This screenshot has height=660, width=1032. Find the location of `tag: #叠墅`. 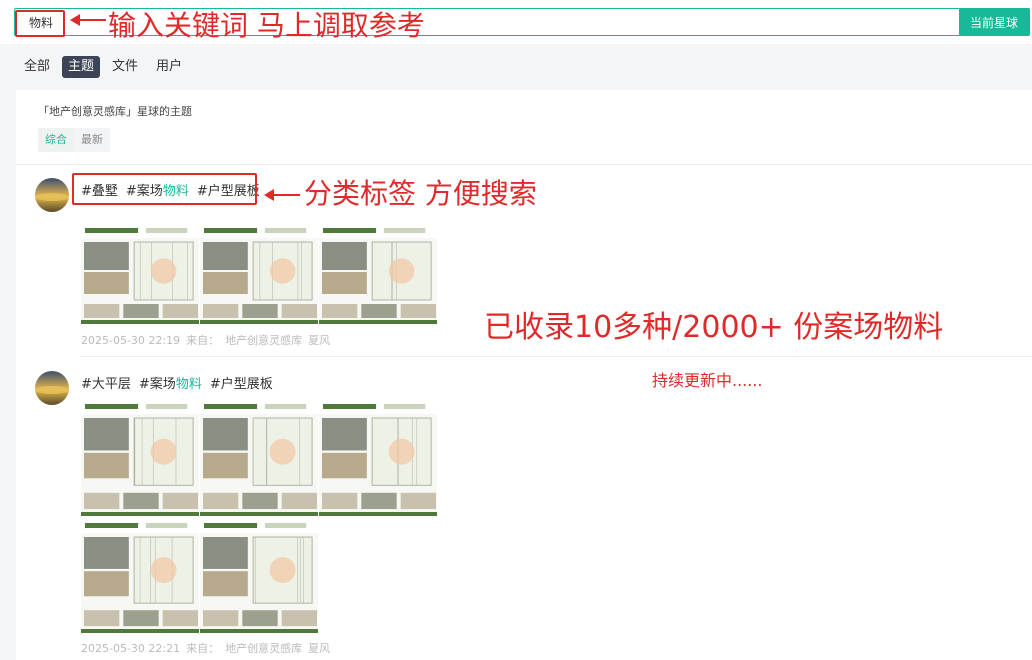

tag: #叠墅 is located at coordinates (99, 189).